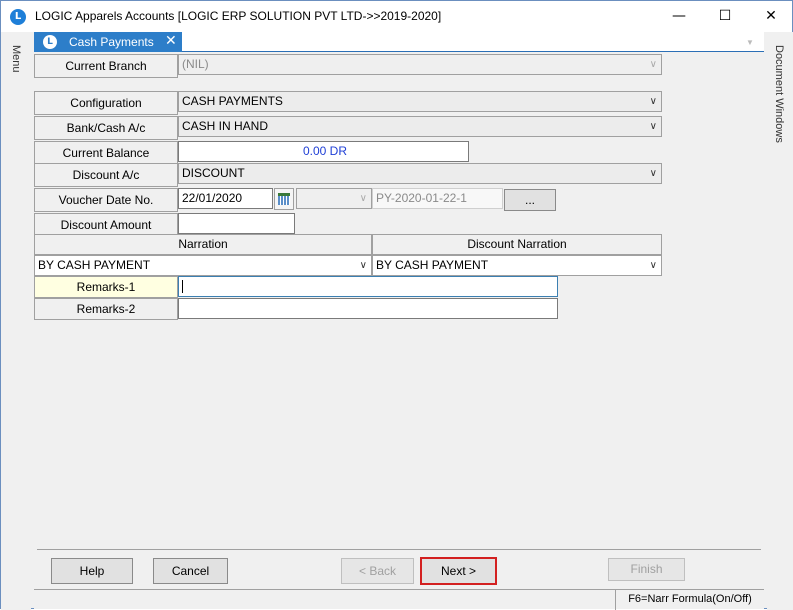 The height and width of the screenshot is (610, 793). What do you see at coordinates (458, 571) in the screenshot?
I see `next-button: Next >` at bounding box center [458, 571].